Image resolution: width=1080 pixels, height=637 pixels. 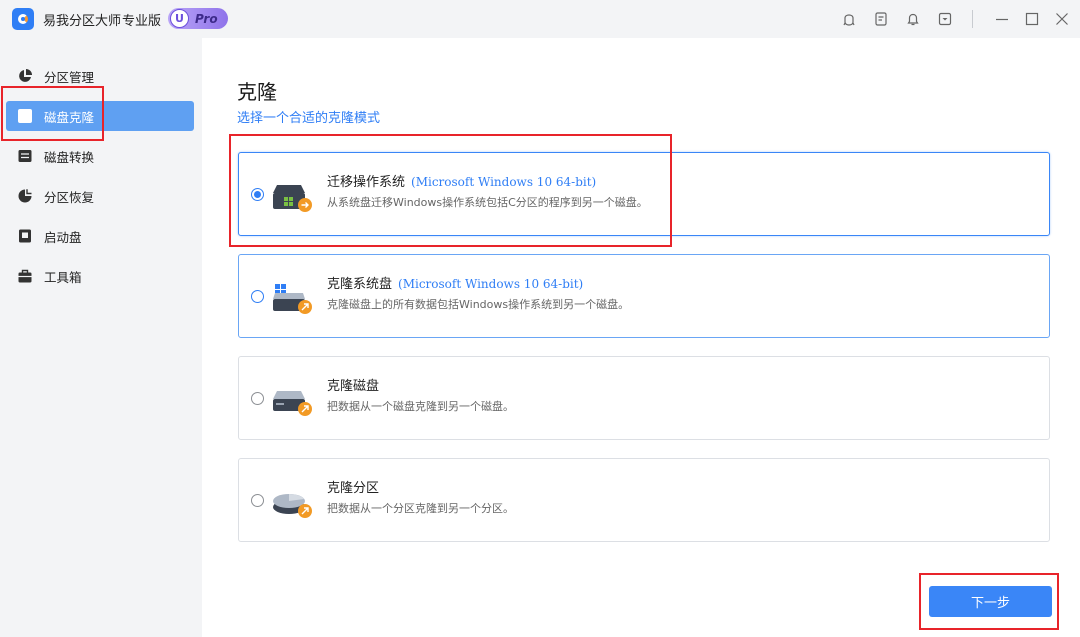 What do you see at coordinates (63, 277) in the screenshot?
I see `sidebar-item-label: 工具箱` at bounding box center [63, 277].